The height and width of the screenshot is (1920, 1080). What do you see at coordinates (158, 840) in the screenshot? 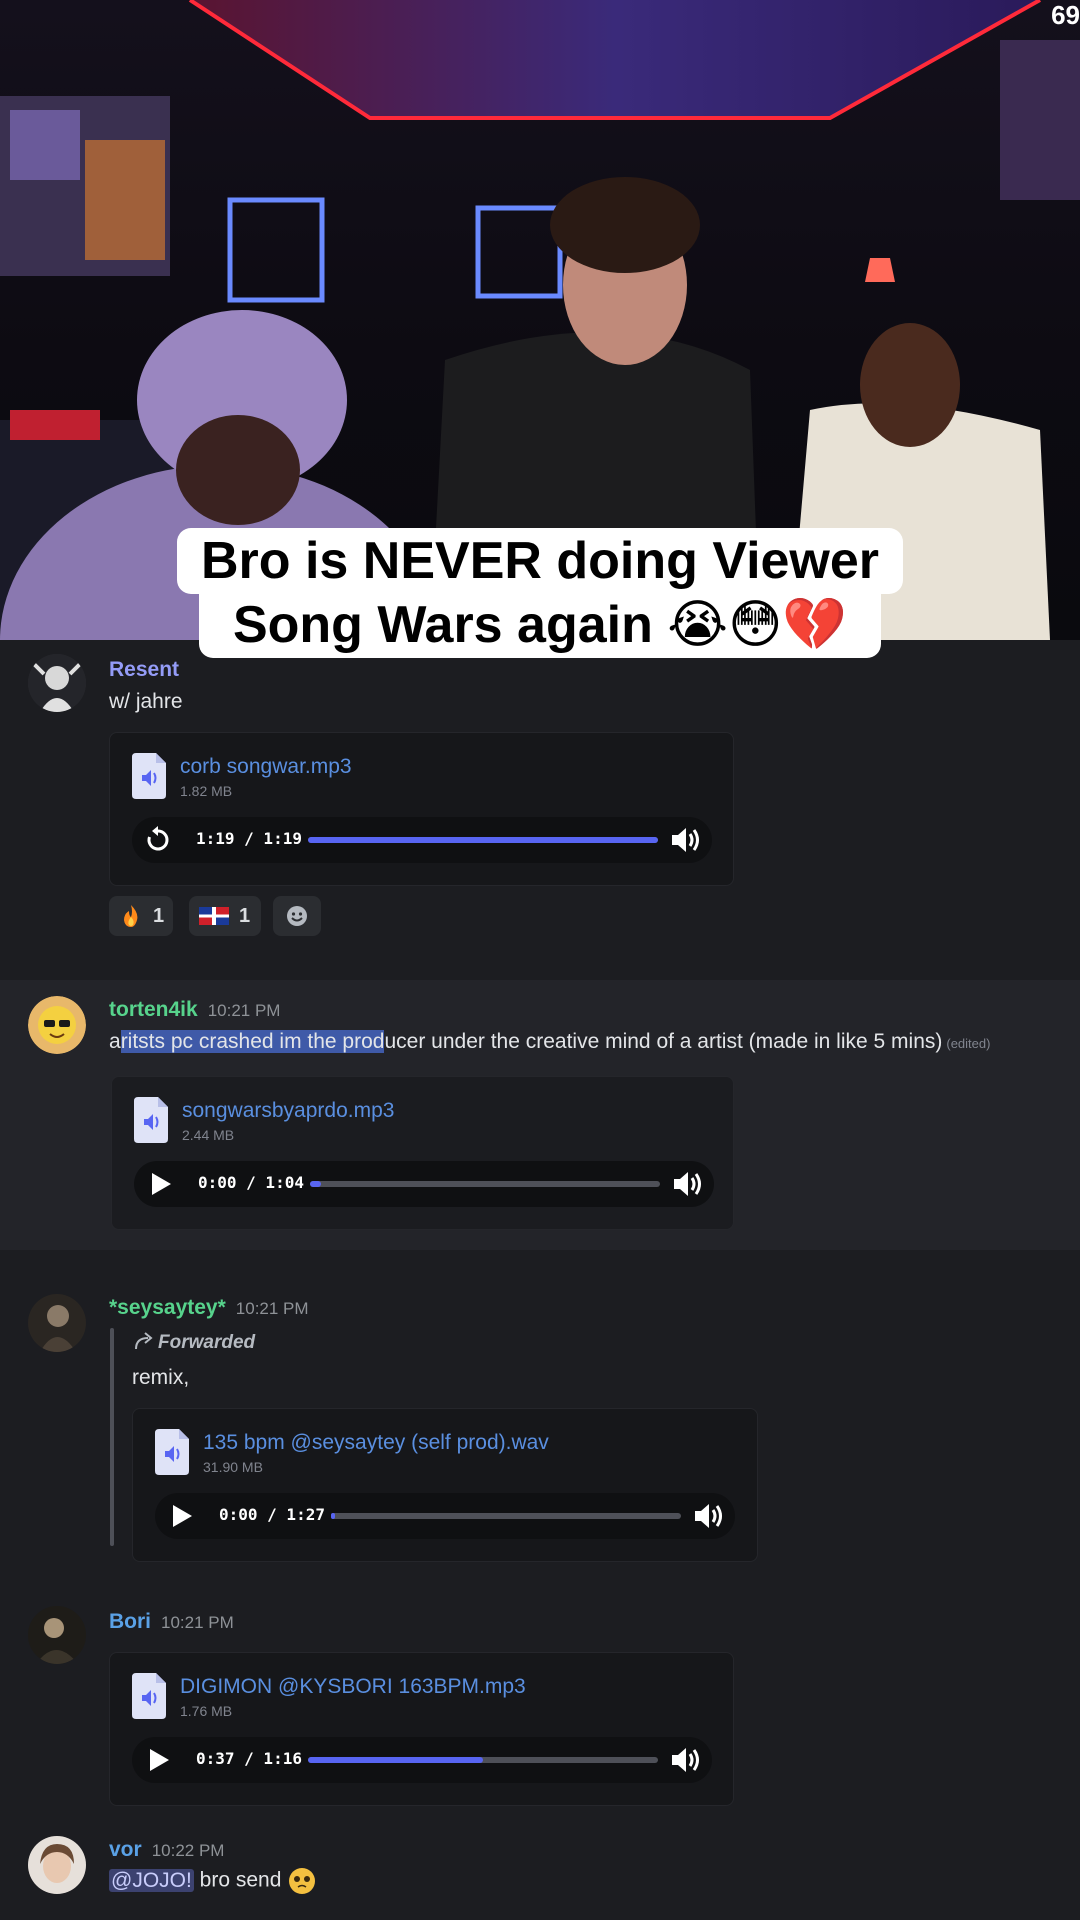
I see `replay-icon` at bounding box center [158, 840].